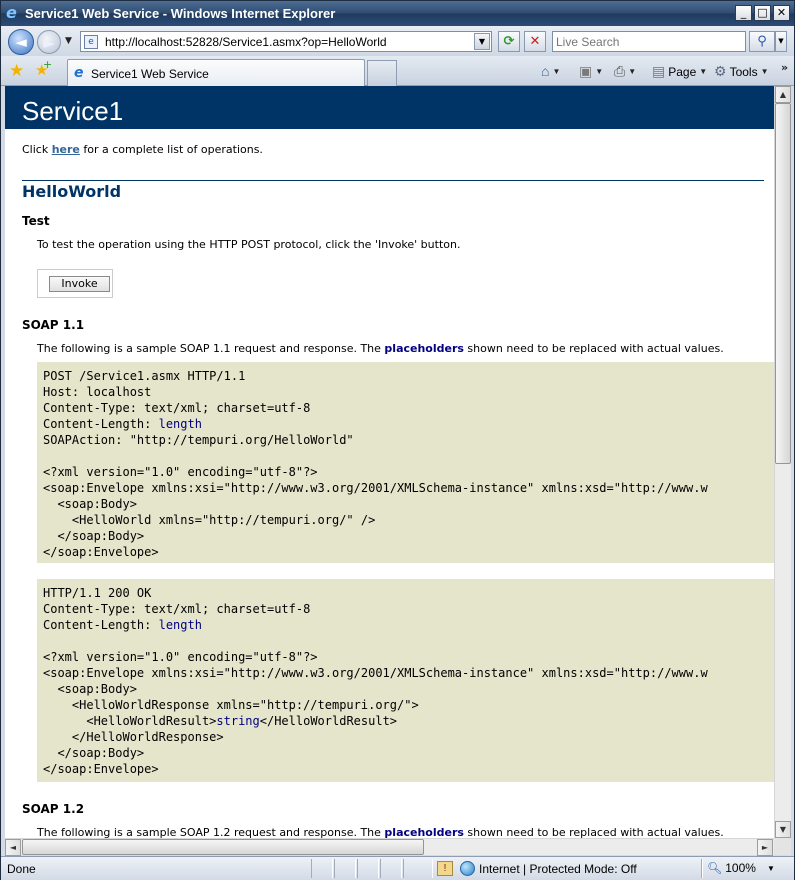 The image size is (795, 880). Describe the element at coordinates (625, 71) in the screenshot. I see `print-button: ⎙ ▼` at that location.